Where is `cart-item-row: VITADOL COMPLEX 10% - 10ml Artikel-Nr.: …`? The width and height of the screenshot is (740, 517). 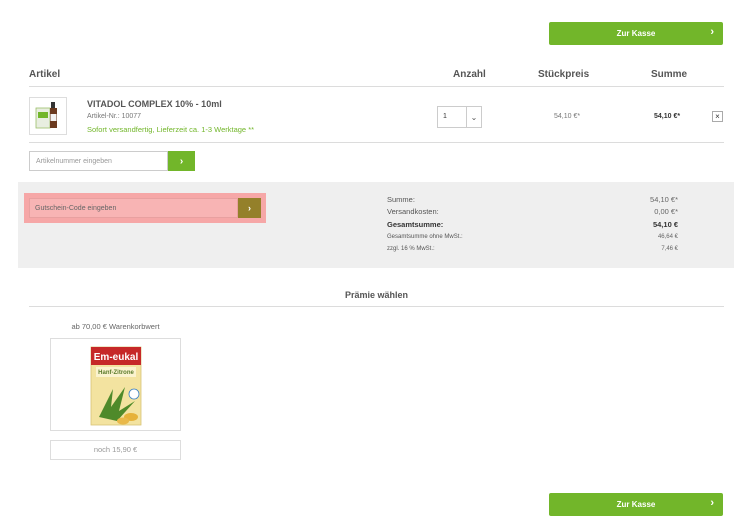
cart-item-row: VITADOL COMPLEX 10% - 10ml Artikel-Nr.: … is located at coordinates (376, 115).